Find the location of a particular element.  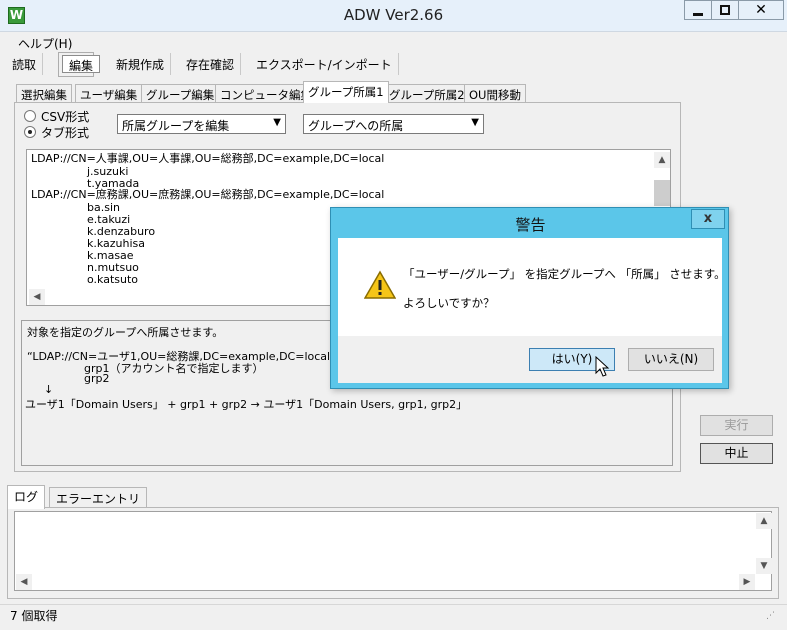

tab-user-edit: ユーザ編集 is located at coordinates (109, 93).